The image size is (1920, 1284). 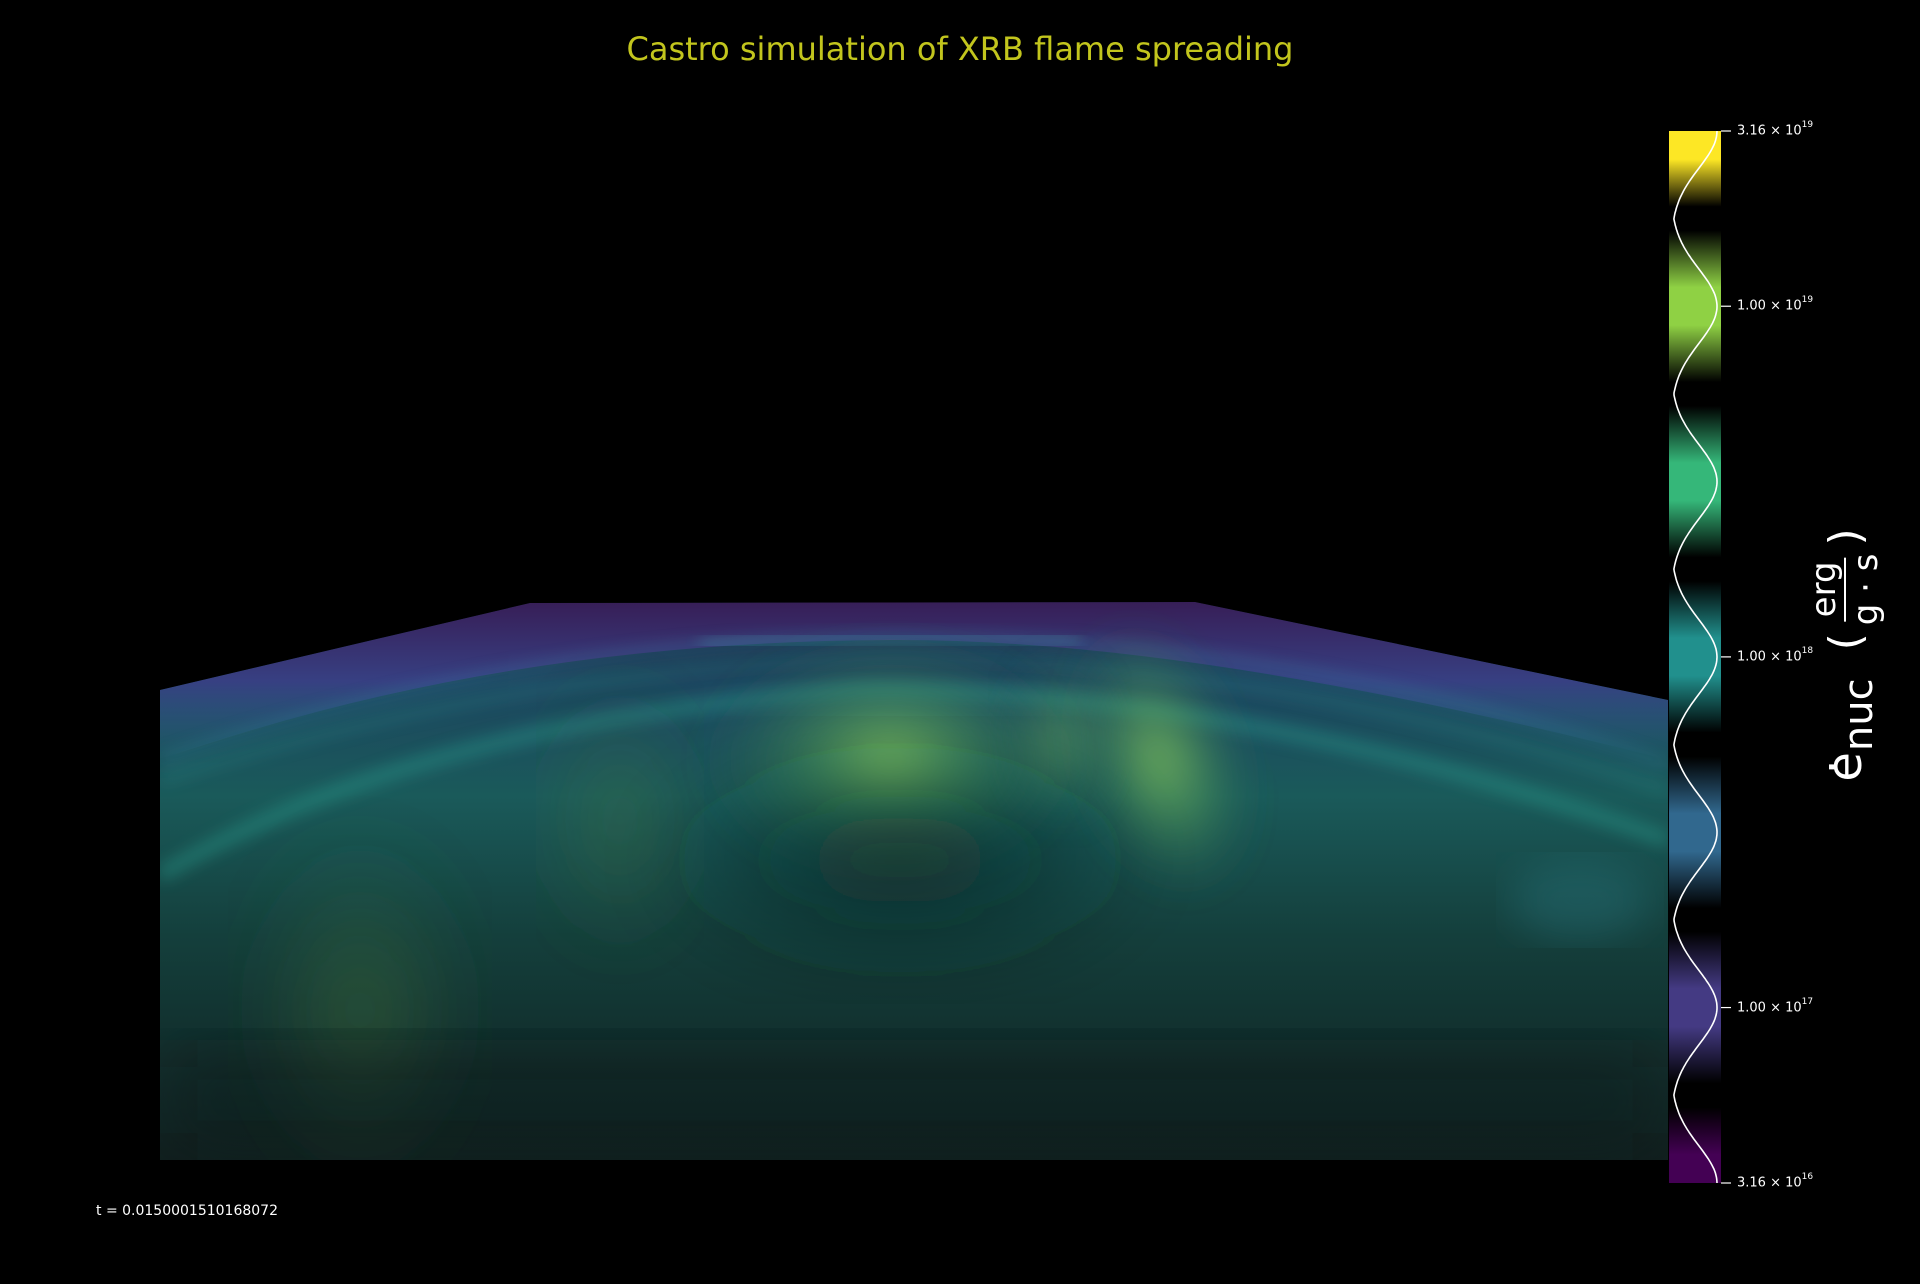 I want to click on colorbar-svg, so click(x=1700, y=657).